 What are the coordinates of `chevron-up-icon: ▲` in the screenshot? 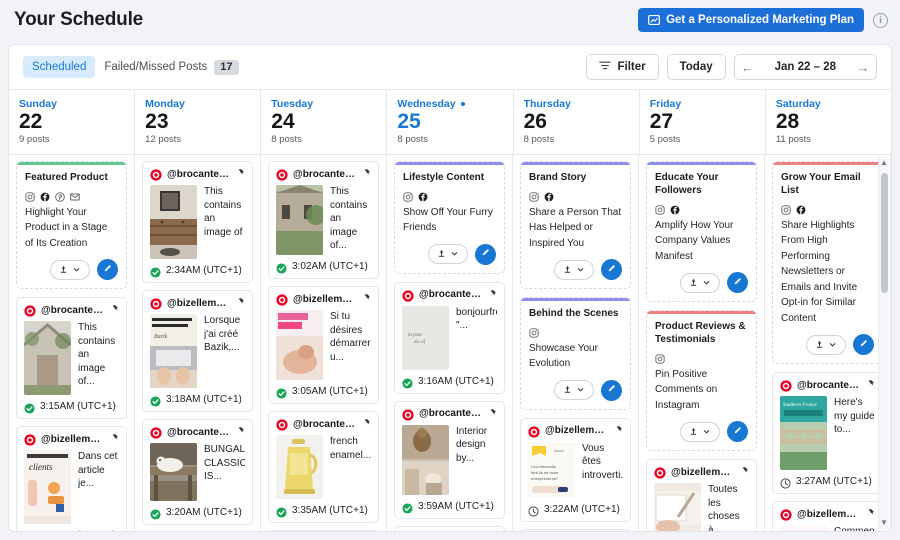 It's located at (884, 163).